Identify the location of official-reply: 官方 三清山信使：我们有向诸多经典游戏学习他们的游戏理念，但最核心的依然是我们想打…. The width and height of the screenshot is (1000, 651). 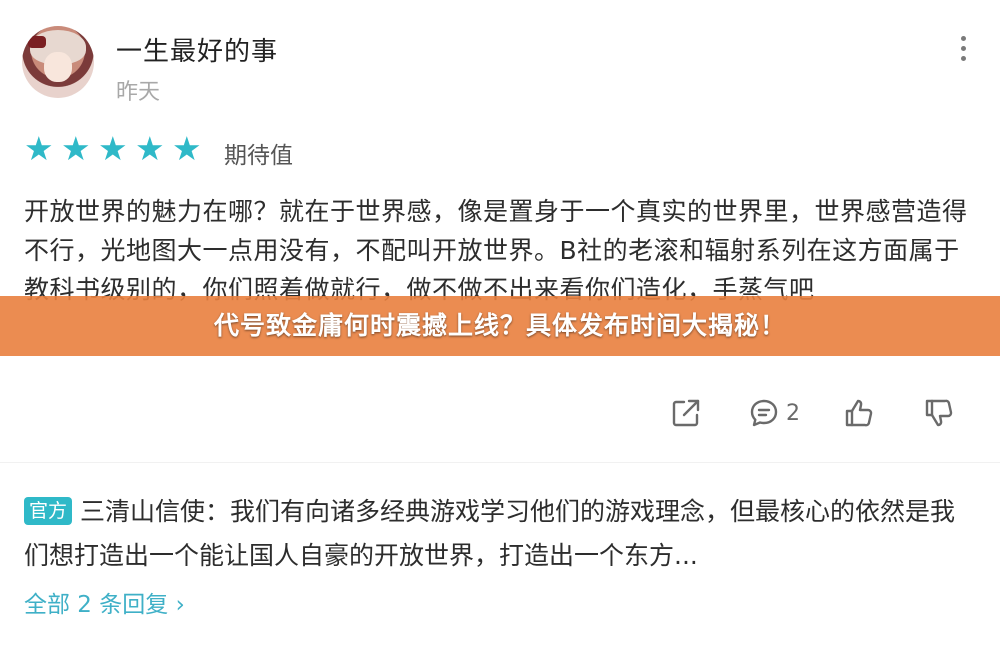
(499, 534).